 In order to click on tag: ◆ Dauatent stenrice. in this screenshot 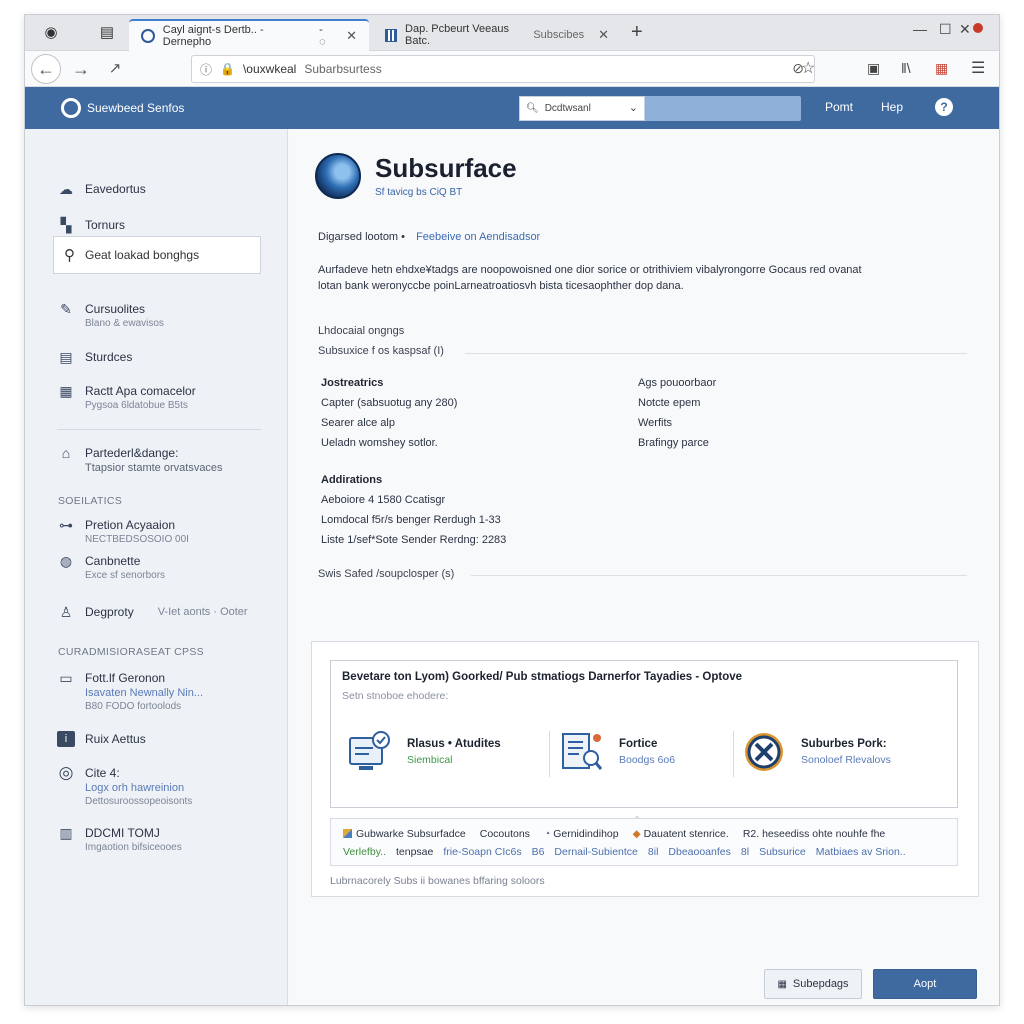, I will do `click(681, 834)`.